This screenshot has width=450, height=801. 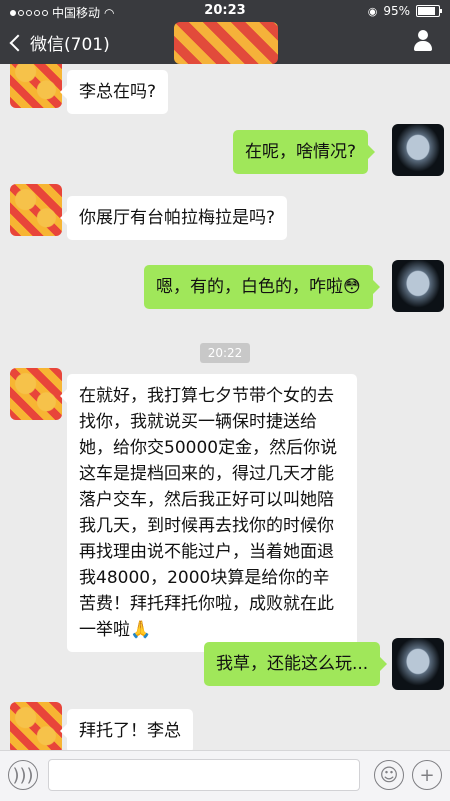 What do you see at coordinates (262, 287) in the screenshot?
I see `message-bubble: 嗯，有的，白色的，咋啦😳` at bounding box center [262, 287].